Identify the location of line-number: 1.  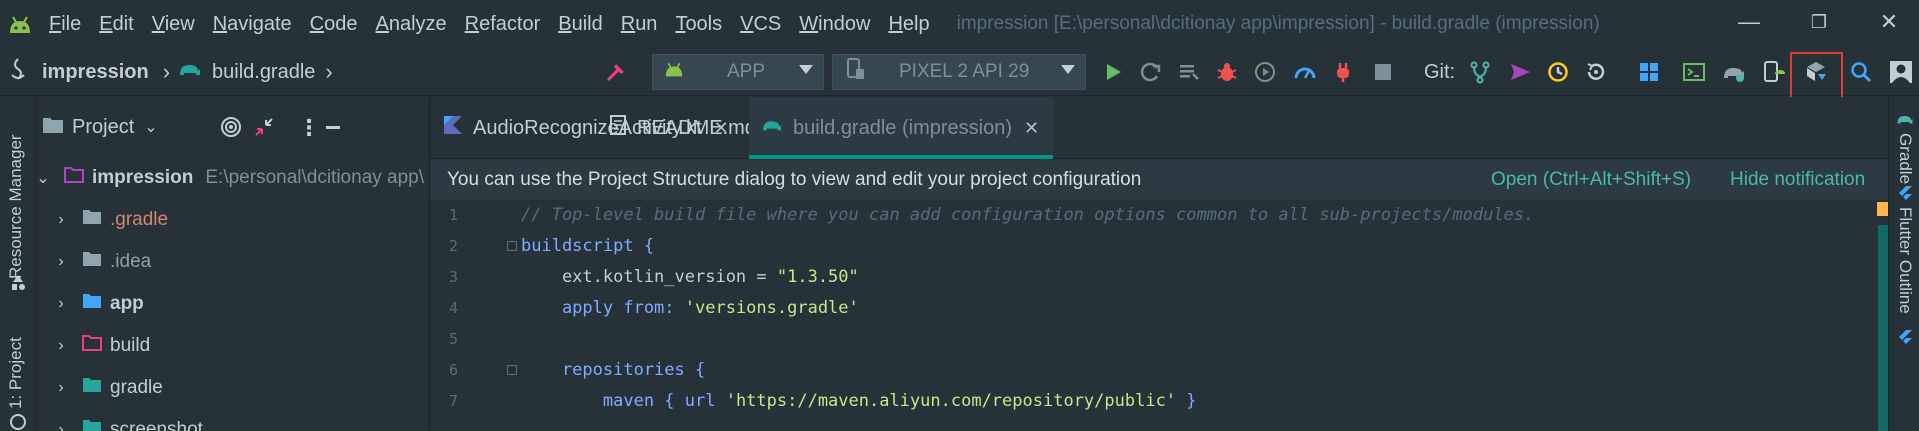
(454, 215).